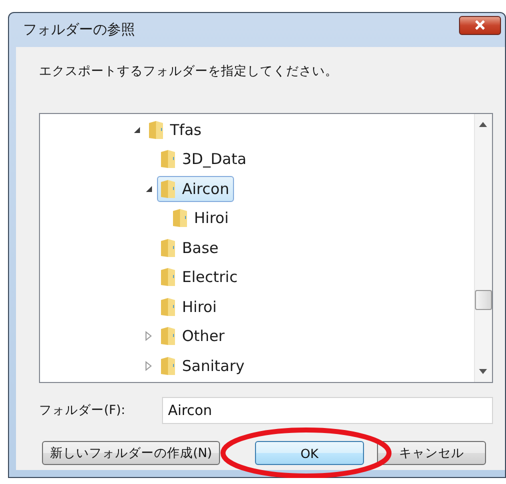 This screenshot has height=484, width=506. I want to click on folder-label: フォルダー(F):, so click(82, 410).